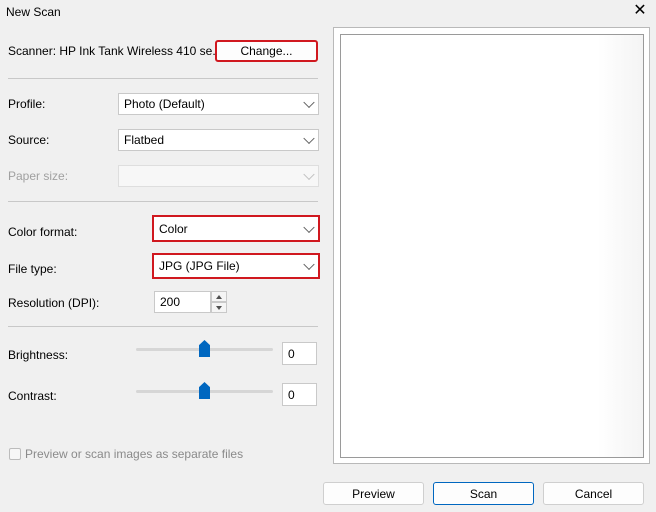 Image resolution: width=656 pixels, height=512 pixels. What do you see at coordinates (173, 228) in the screenshot?
I see `color-format-value: Color` at bounding box center [173, 228].